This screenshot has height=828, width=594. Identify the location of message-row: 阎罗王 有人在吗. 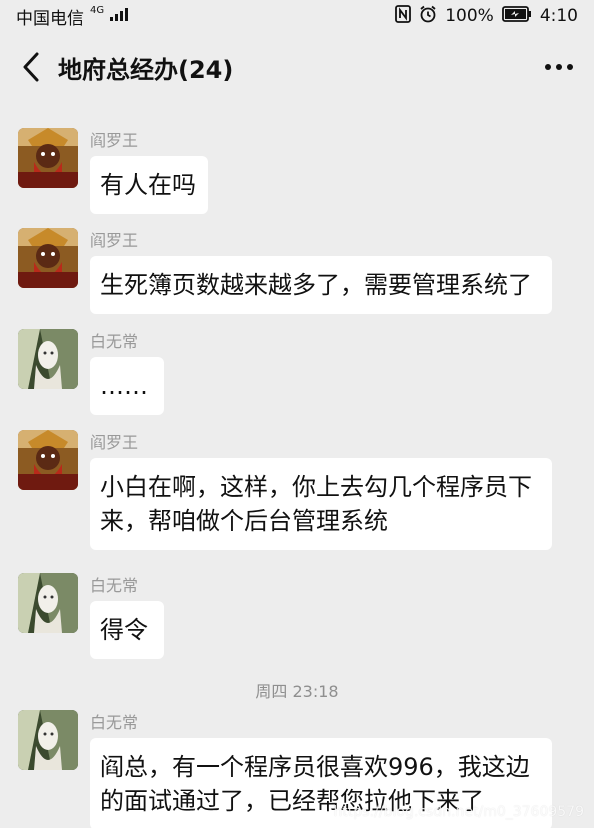
(113, 171).